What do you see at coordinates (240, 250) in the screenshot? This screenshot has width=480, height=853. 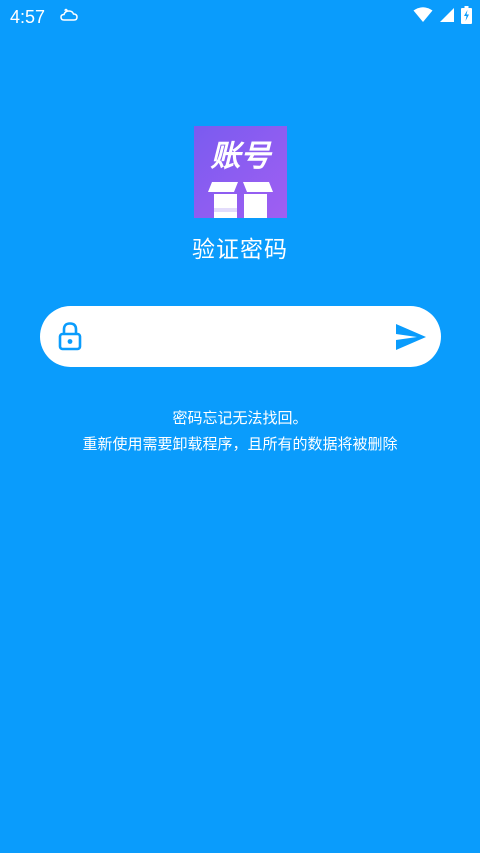 I see `page-title: 验证密码` at bounding box center [240, 250].